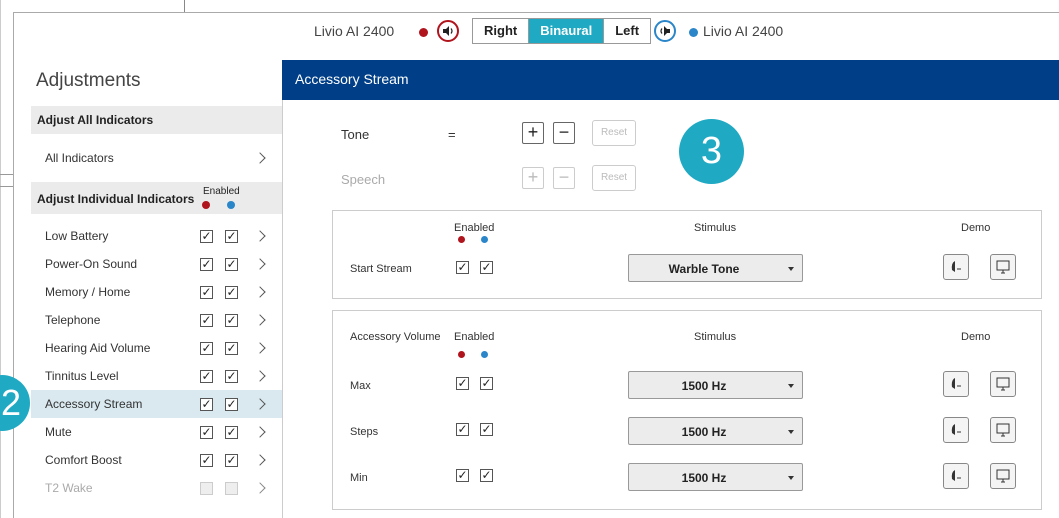  I want to click on background-window-edge, so click(0, 259).